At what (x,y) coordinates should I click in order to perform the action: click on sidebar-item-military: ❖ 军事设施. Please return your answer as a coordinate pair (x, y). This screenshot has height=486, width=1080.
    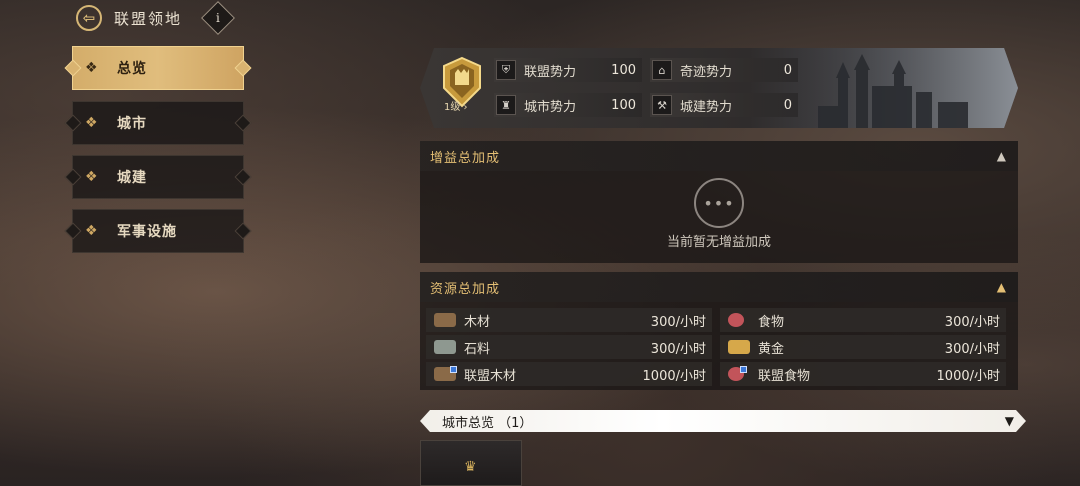
    Looking at the image, I should click on (158, 231).